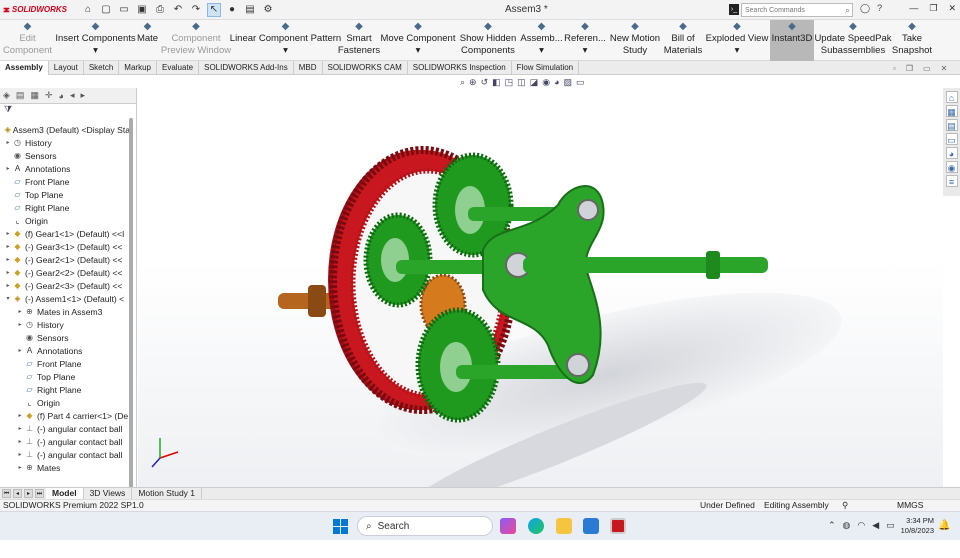  I want to click on cmd-bom-button: ◆ Bill of Materials, so click(683, 40).